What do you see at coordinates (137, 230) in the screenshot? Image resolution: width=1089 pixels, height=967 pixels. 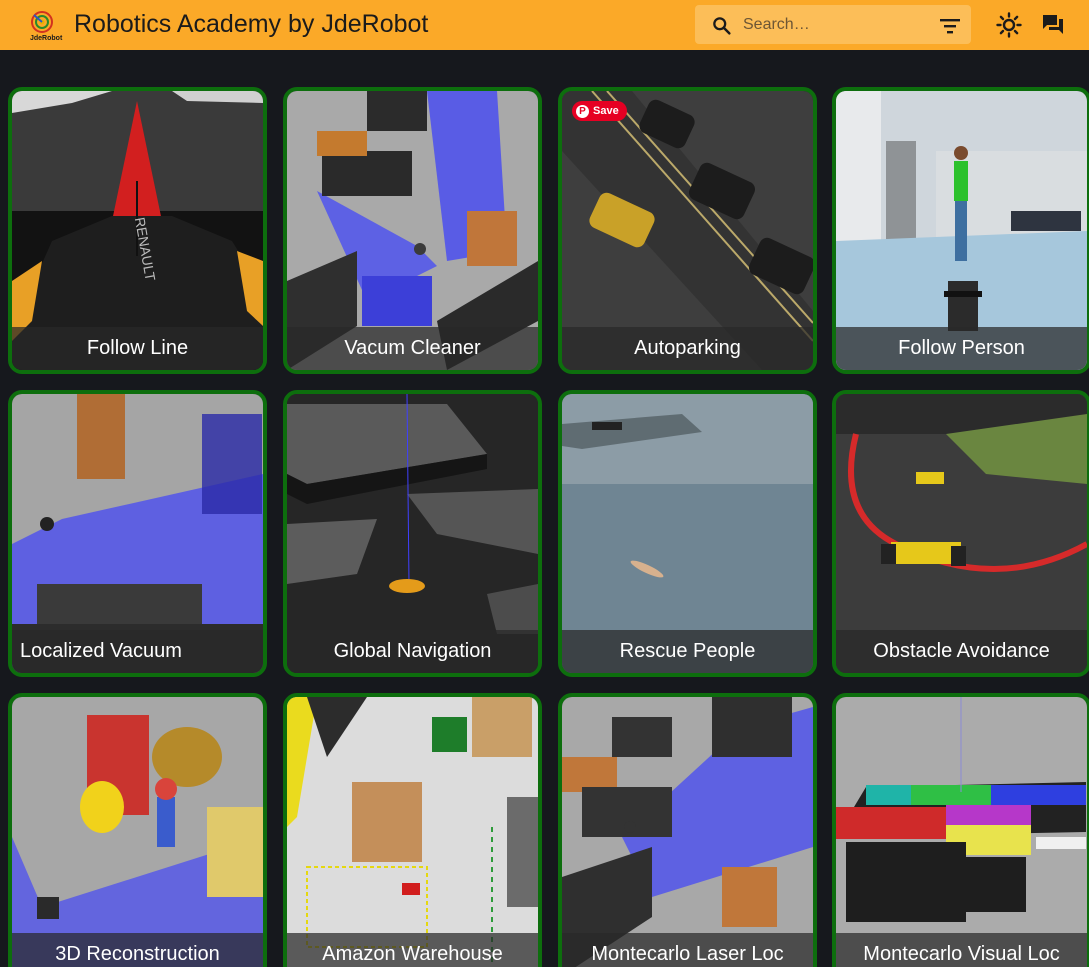 I see `exercise-card-follow-line: RENAULT Follow Line` at bounding box center [137, 230].